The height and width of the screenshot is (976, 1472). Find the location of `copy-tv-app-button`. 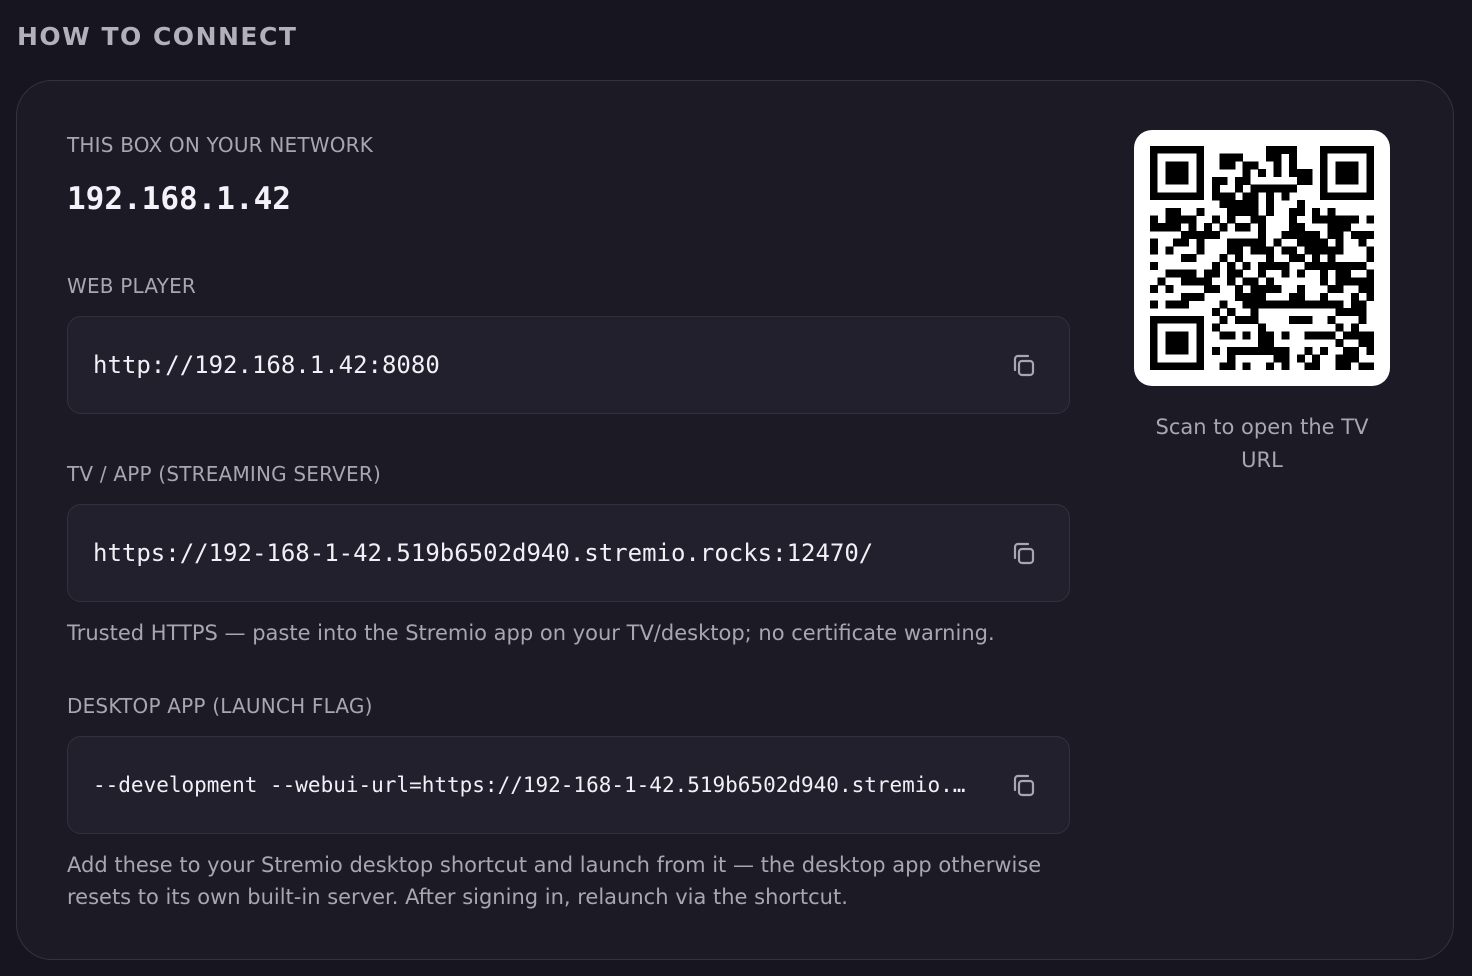

copy-tv-app-button is located at coordinates (1024, 554).